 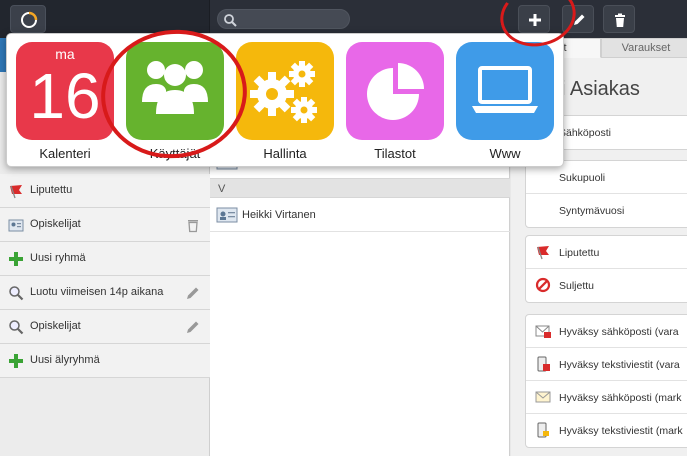 I want to click on field-group-personal: Sukupuoli Syntymävuosi, so click(x=606, y=194).